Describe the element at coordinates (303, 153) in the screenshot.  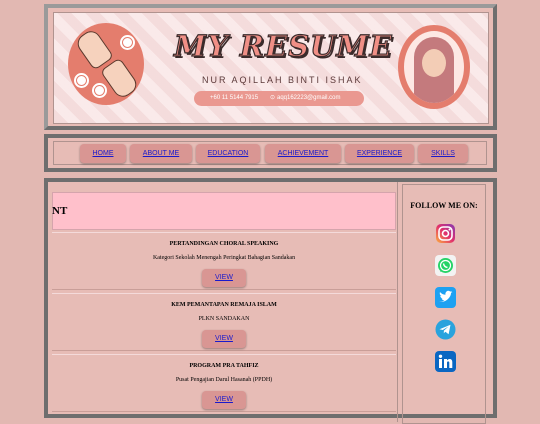
I see `nav-achievement: ACHIEVEMENT` at that location.